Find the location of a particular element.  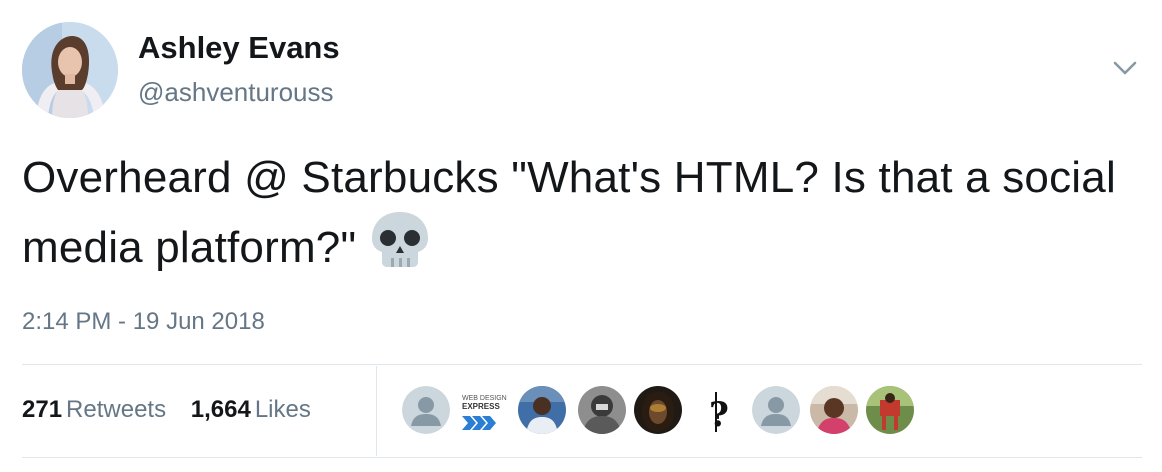

retweets-count: 271 is located at coordinates (42, 409).